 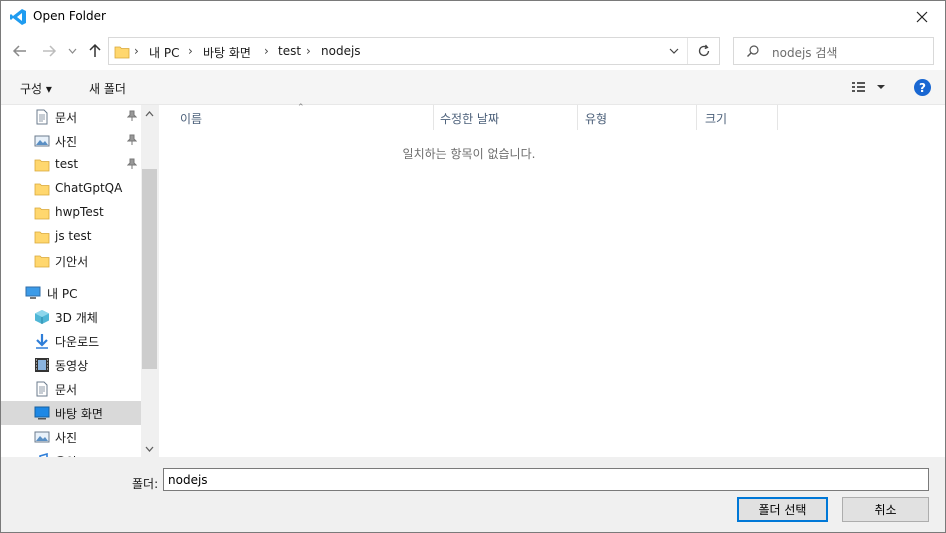 What do you see at coordinates (473, 494) in the screenshot?
I see `bottom-panel: 폴더: 폴더 선택 취소` at bounding box center [473, 494].